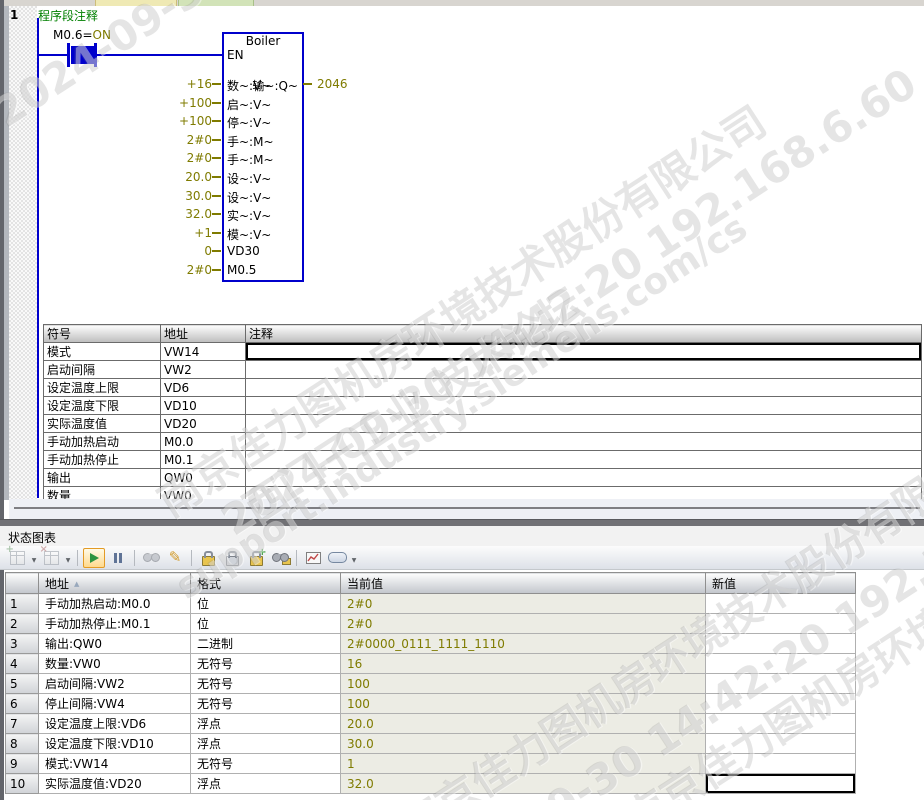 The width and height of the screenshot is (924, 800). Describe the element at coordinates (114, 703) in the screenshot. I see `address-cell: 停止间隔:VW4` at that location.